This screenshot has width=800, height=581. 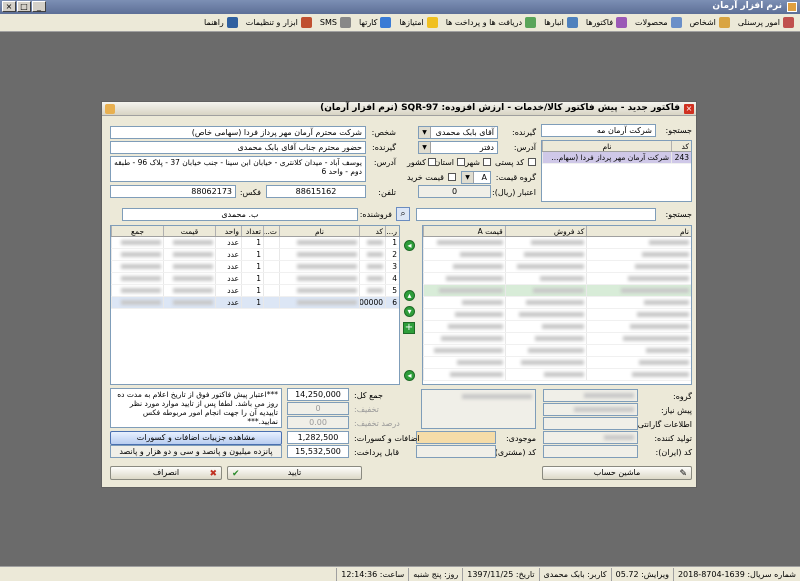 I want to click on column-qty: تعداد, so click(x=252, y=231).